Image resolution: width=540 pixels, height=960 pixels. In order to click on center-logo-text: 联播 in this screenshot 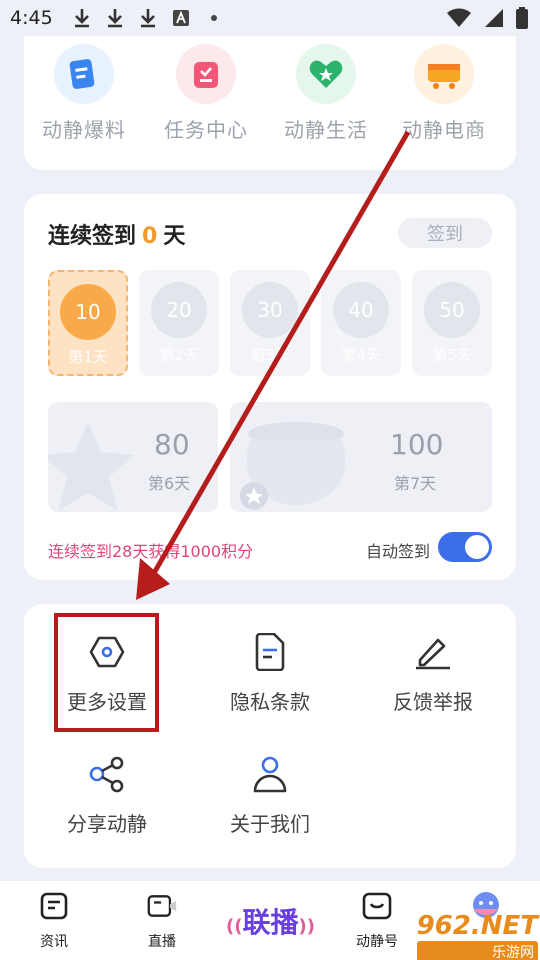, I will do `click(270, 922)`.